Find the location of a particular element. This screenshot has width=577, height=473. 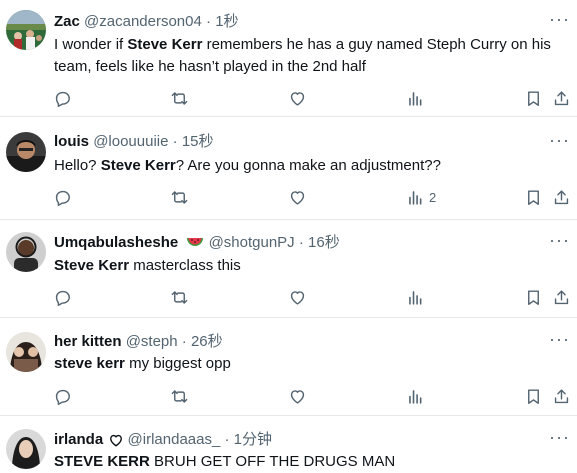

heart-outline-icon is located at coordinates (116, 440).